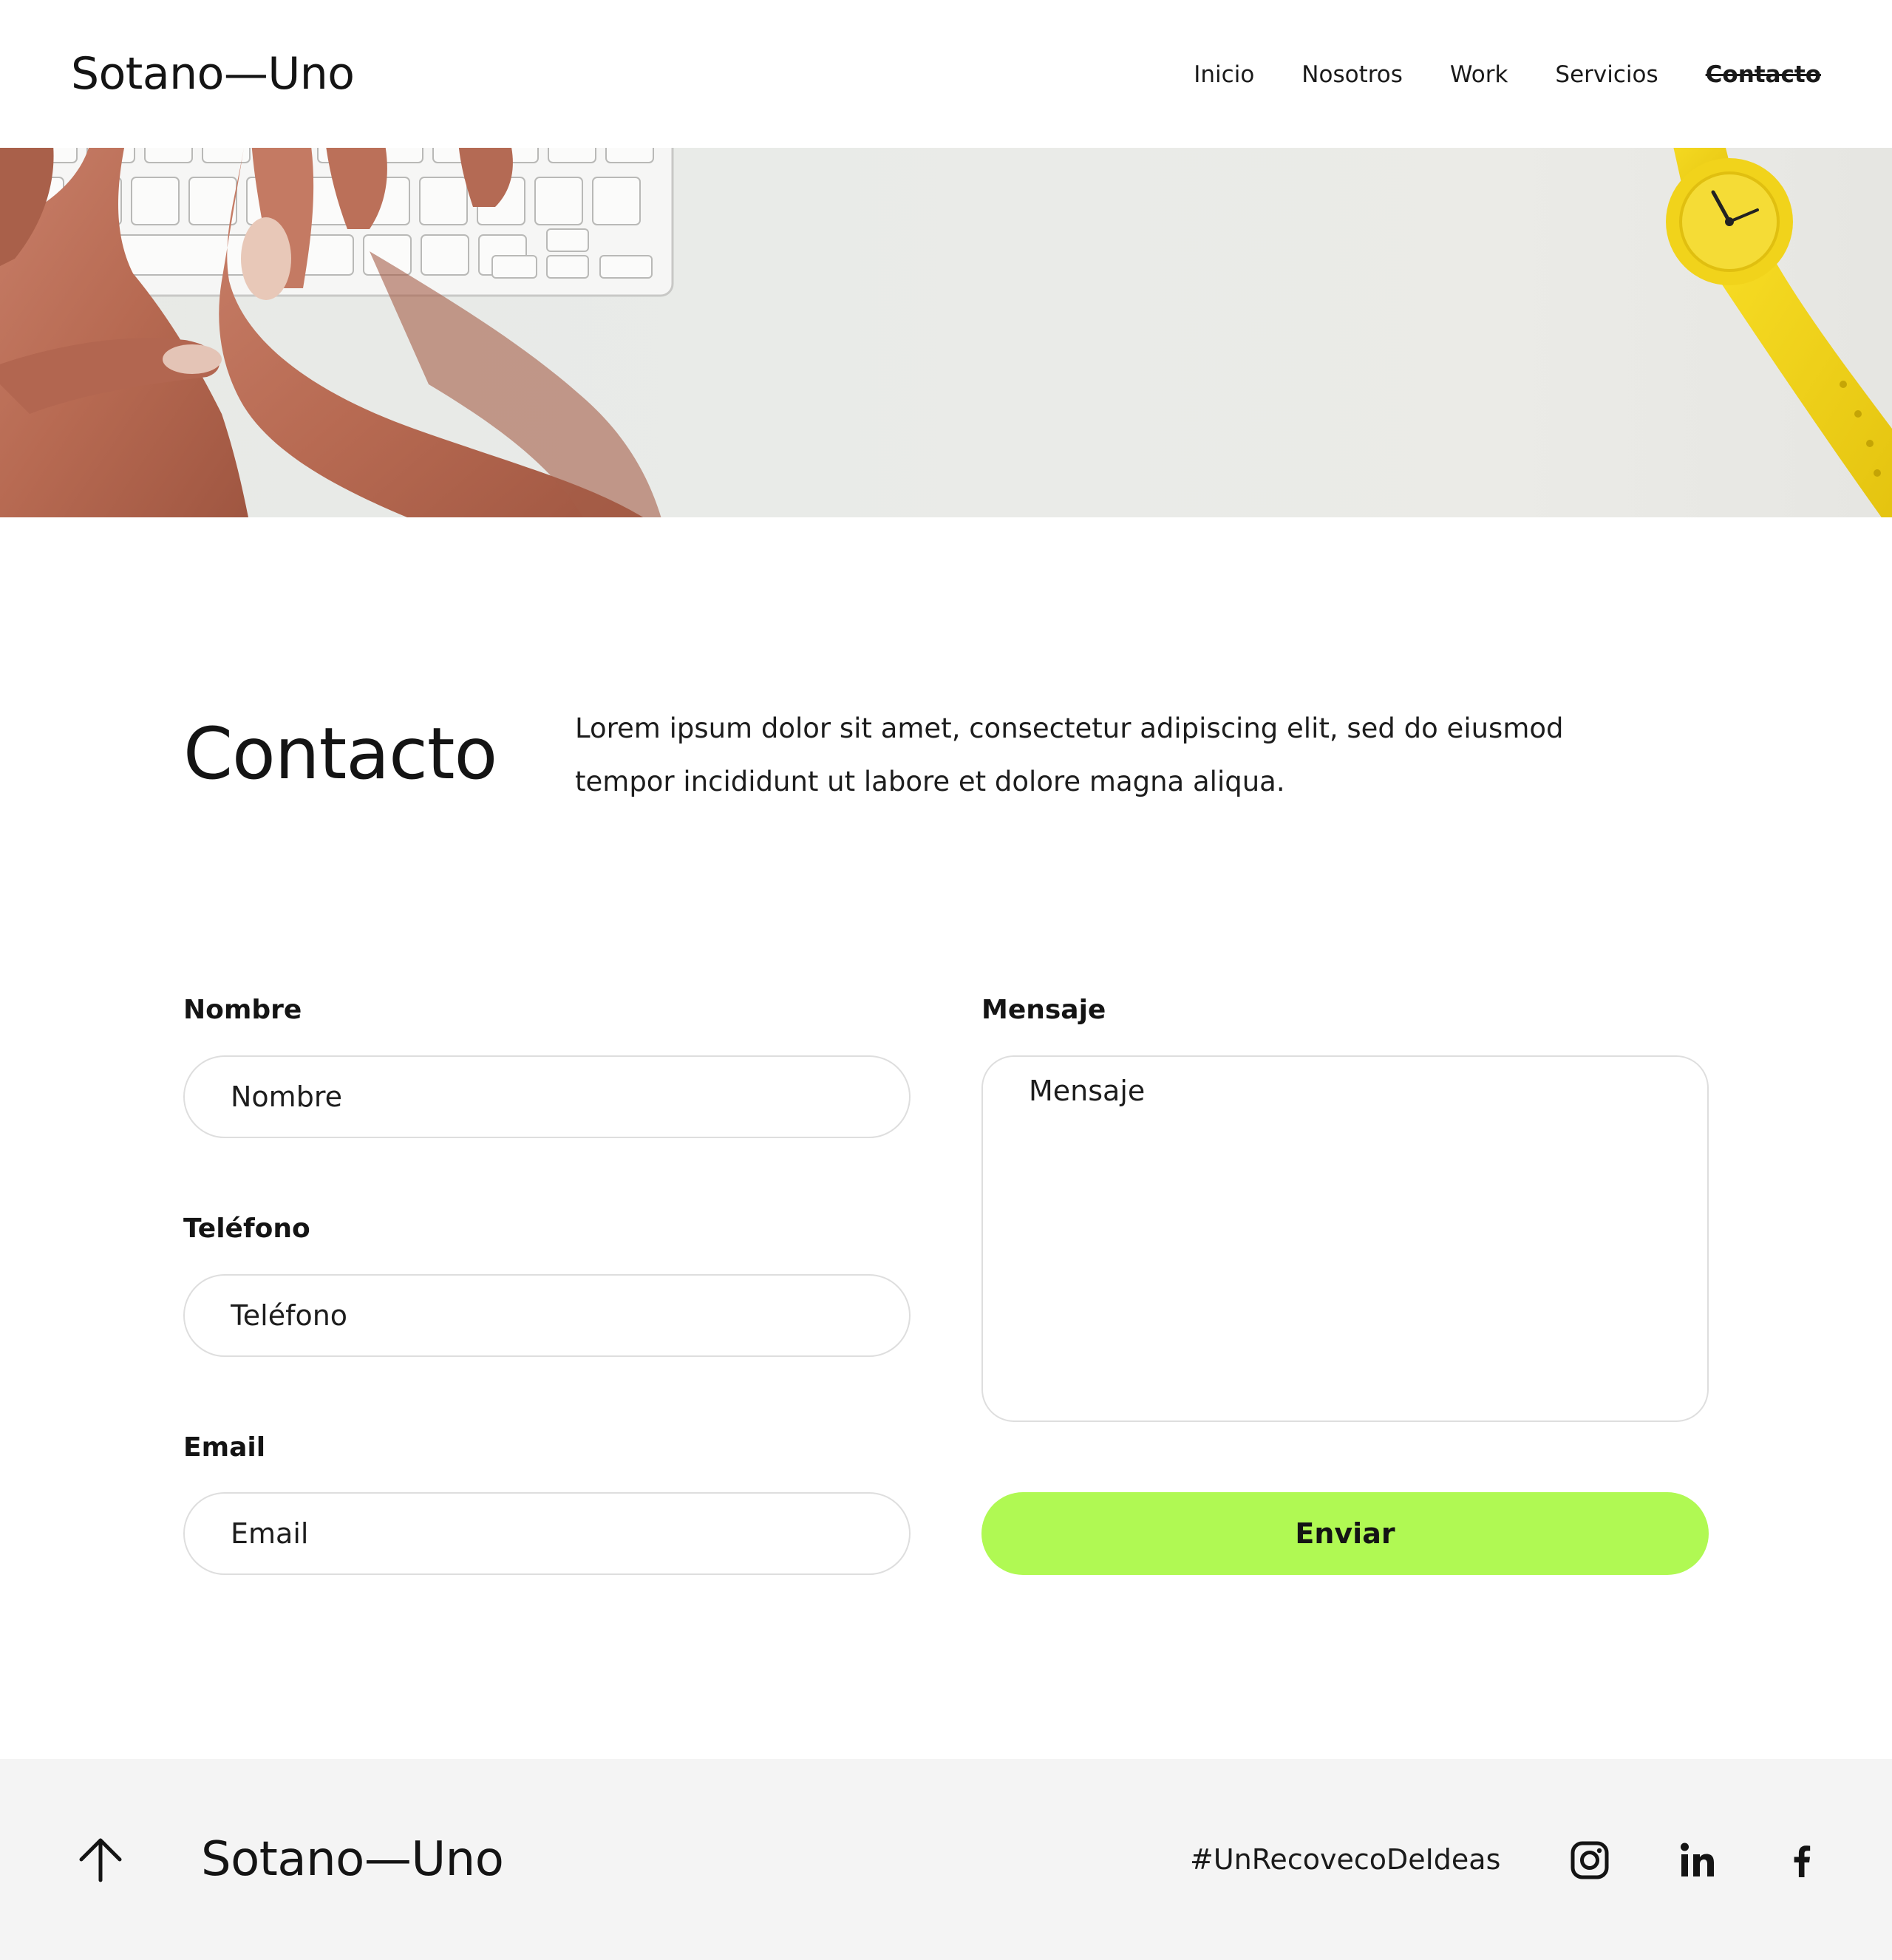 Image resolution: width=1892 pixels, height=1960 pixels. Describe the element at coordinates (1779, 333) in the screenshot. I see `yellow-watch` at that location.